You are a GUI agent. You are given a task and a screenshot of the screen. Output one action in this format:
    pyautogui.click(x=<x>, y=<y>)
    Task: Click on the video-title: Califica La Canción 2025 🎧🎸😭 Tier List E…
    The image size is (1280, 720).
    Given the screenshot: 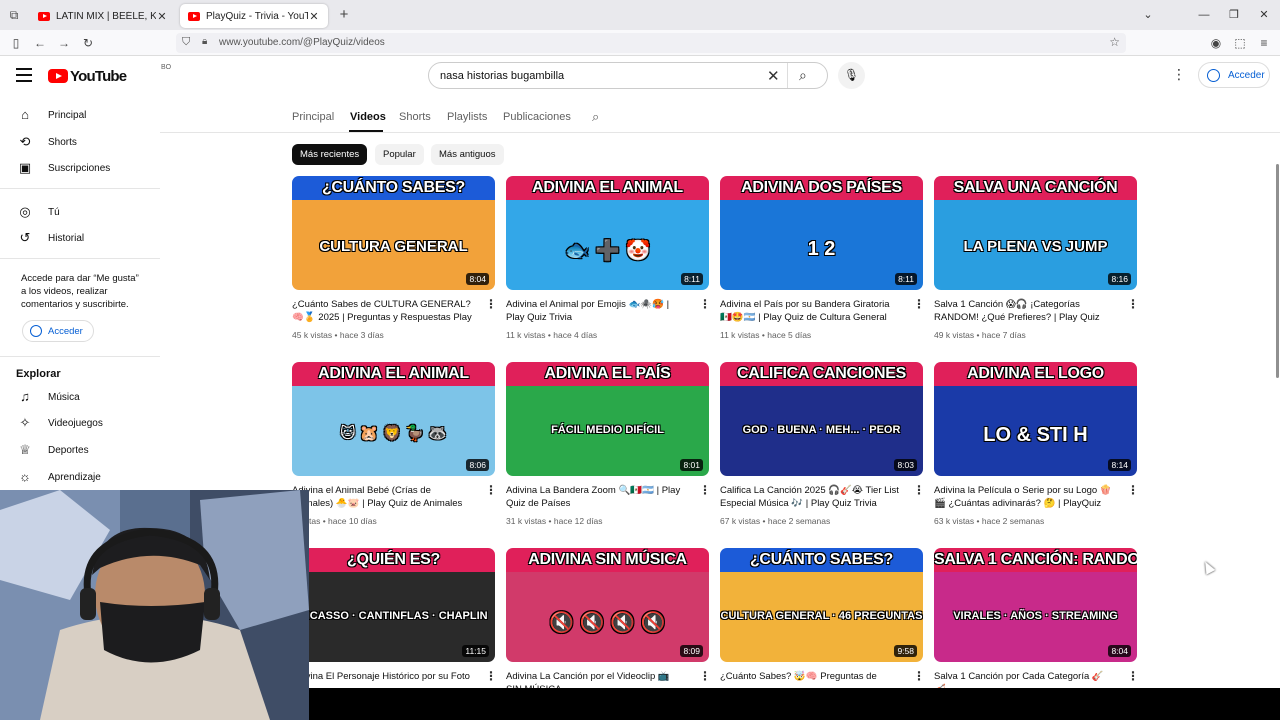 What is the action you would take?
    pyautogui.click(x=810, y=497)
    